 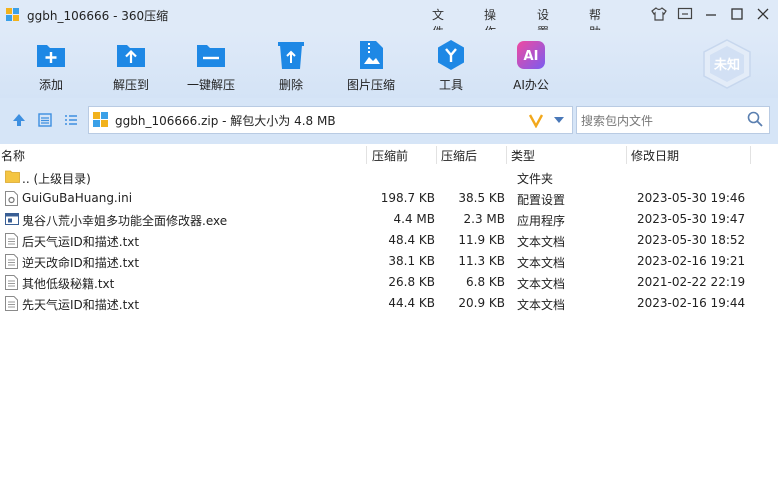 I want to click on size-before: 48.4 KB, so click(x=411, y=240).